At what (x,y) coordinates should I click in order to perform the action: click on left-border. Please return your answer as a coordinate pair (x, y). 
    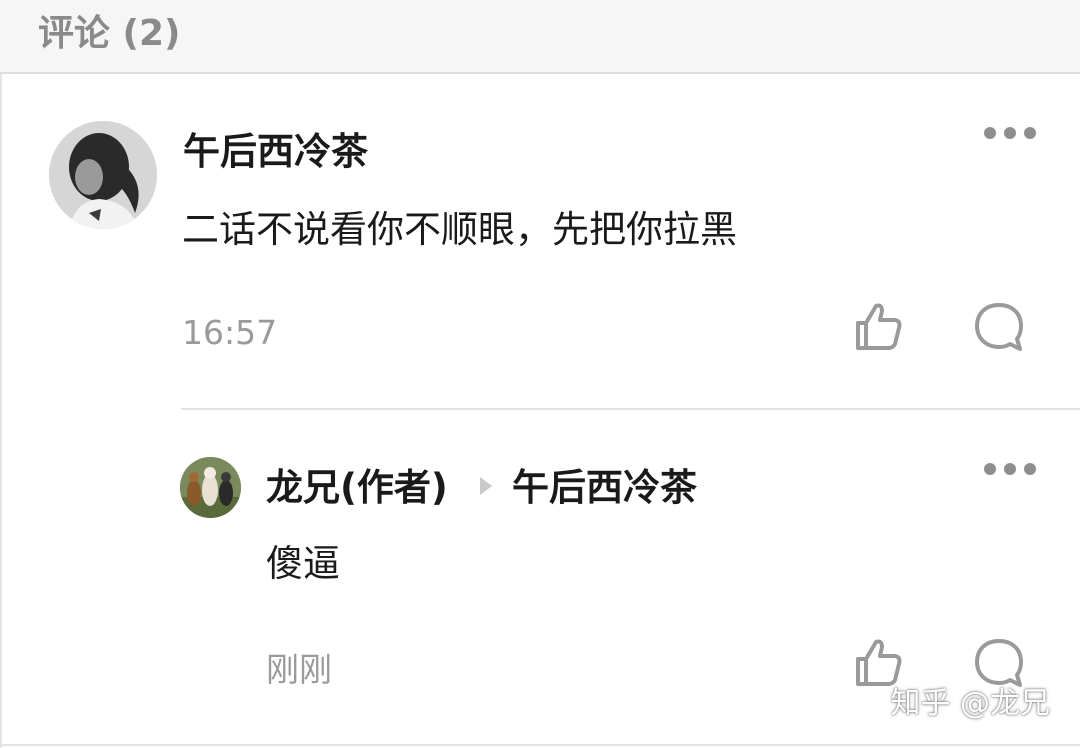
    Looking at the image, I should click on (1, 411).